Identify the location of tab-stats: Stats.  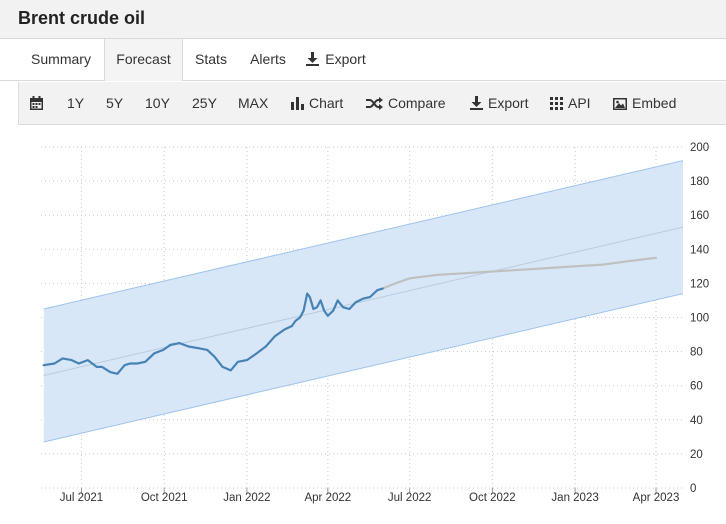
(211, 59).